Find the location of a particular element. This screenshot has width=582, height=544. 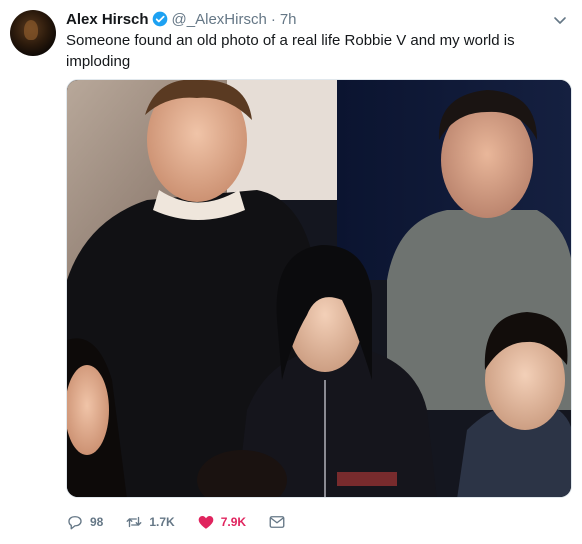

like-button: 7.9K is located at coordinates (221, 522).